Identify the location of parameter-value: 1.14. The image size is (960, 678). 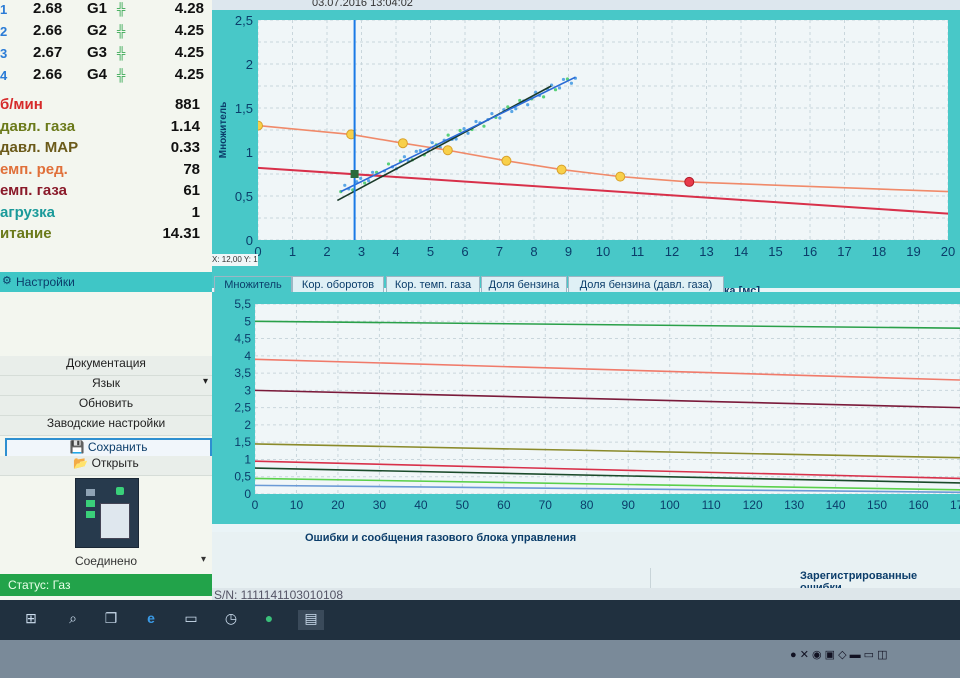
(185, 126).